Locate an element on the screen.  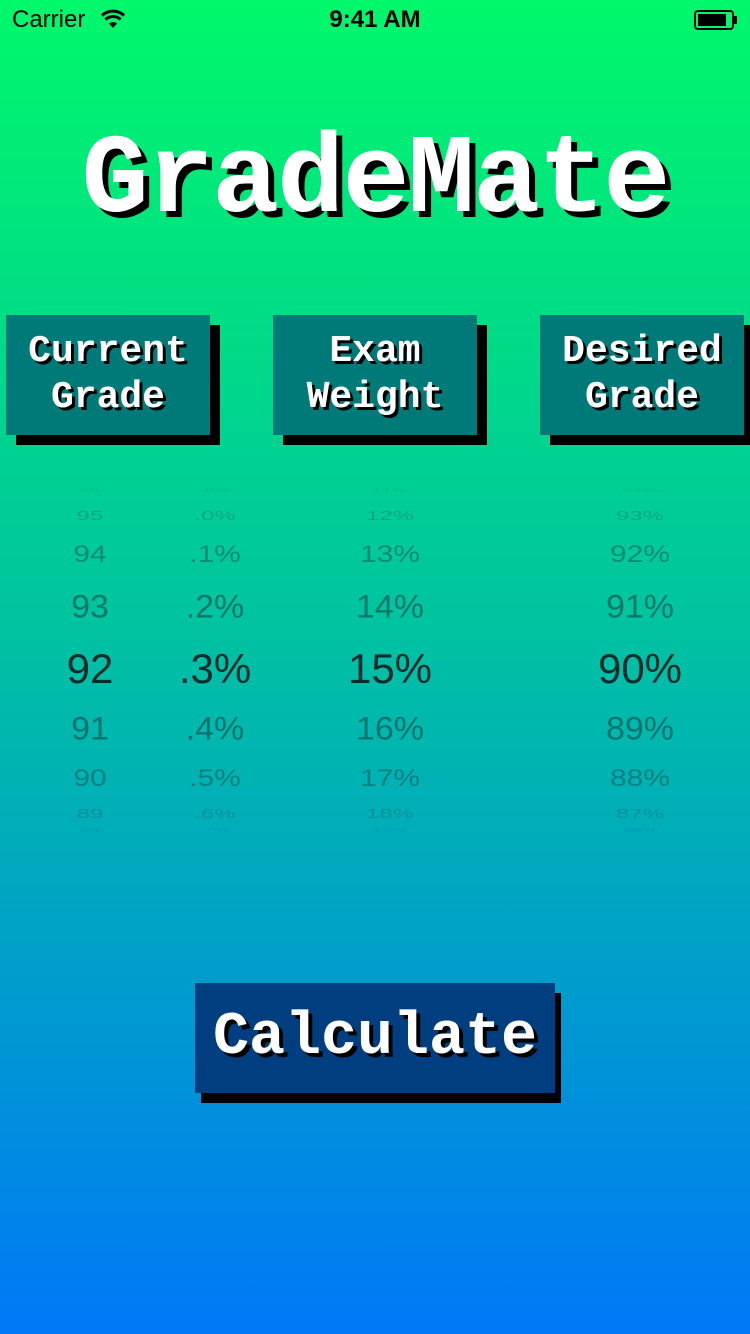
battery-icon is located at coordinates (715, 20).